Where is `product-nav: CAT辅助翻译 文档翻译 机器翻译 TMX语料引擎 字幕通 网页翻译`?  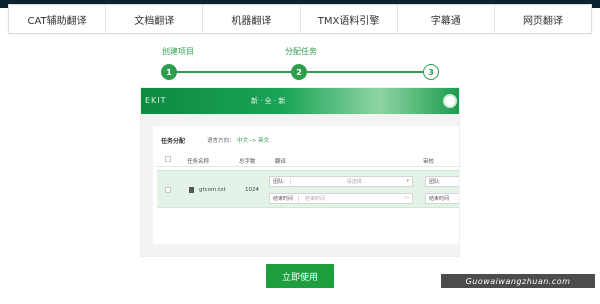 product-nav: CAT辅助翻译 文档翻译 机器翻译 TMX语料引擎 字幕通 网页翻译 is located at coordinates (300, 19).